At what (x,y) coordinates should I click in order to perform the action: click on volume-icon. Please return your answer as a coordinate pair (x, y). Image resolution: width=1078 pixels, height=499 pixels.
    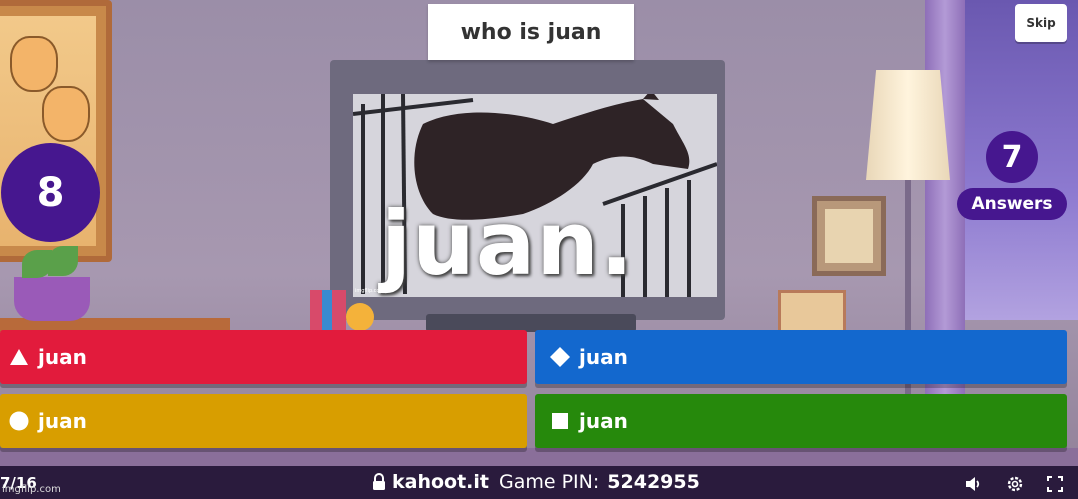
    Looking at the image, I should click on (973, 484).